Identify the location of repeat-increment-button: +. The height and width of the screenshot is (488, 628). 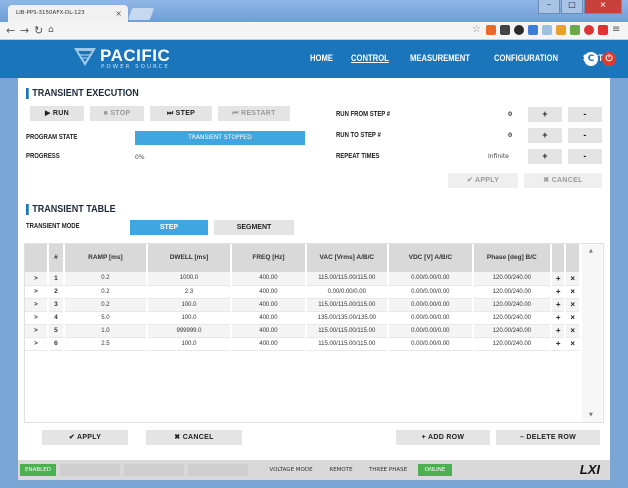
(545, 156).